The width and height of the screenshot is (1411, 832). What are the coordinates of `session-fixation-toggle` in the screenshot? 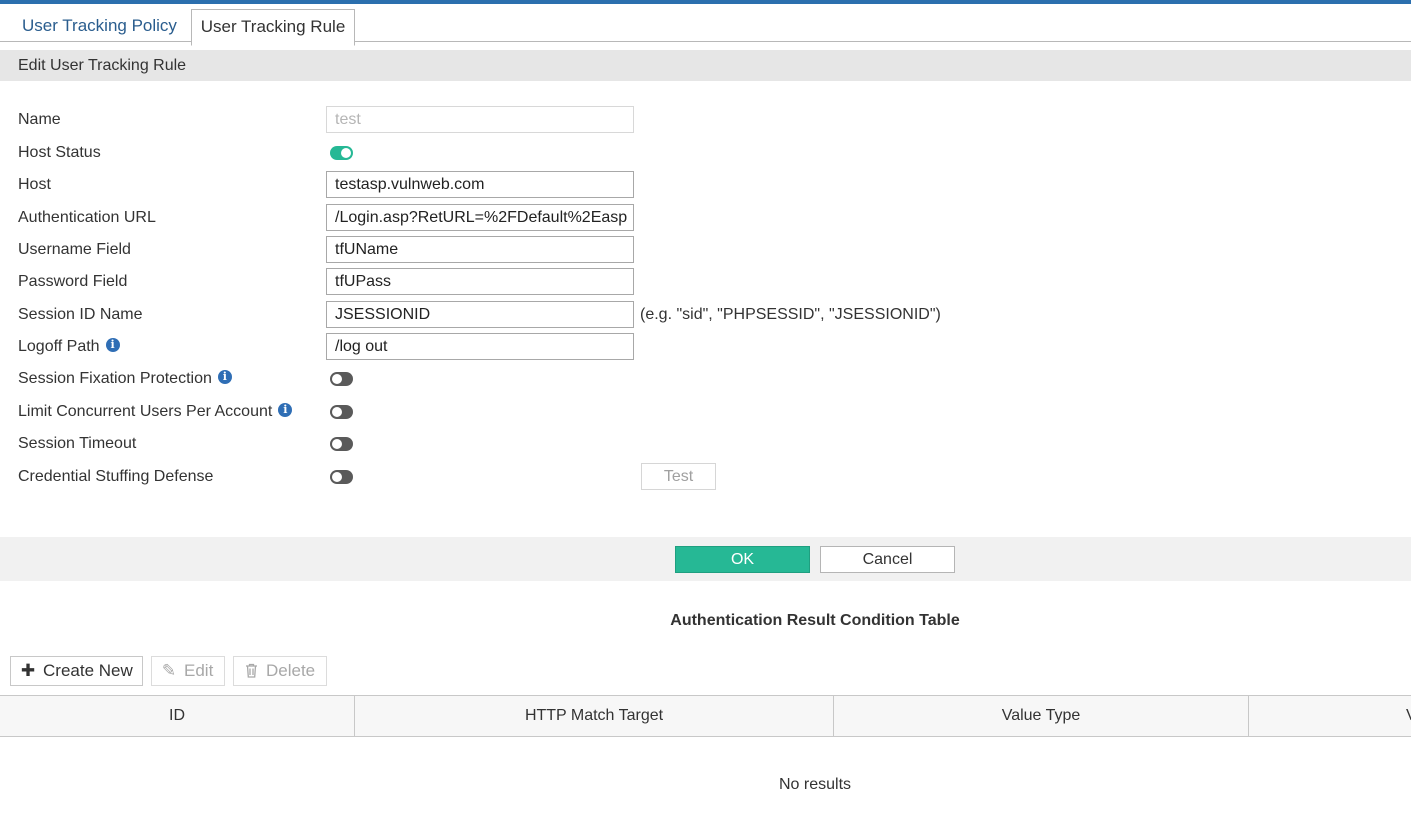 It's located at (341, 379).